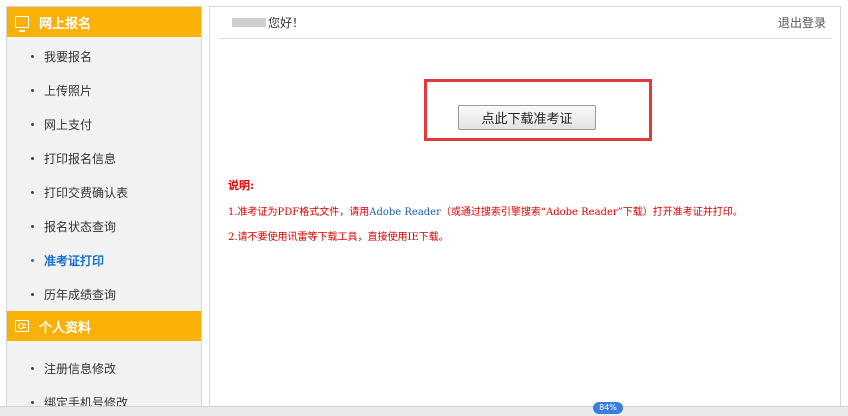 The width and height of the screenshot is (848, 416). I want to click on redacted-username, so click(249, 22).